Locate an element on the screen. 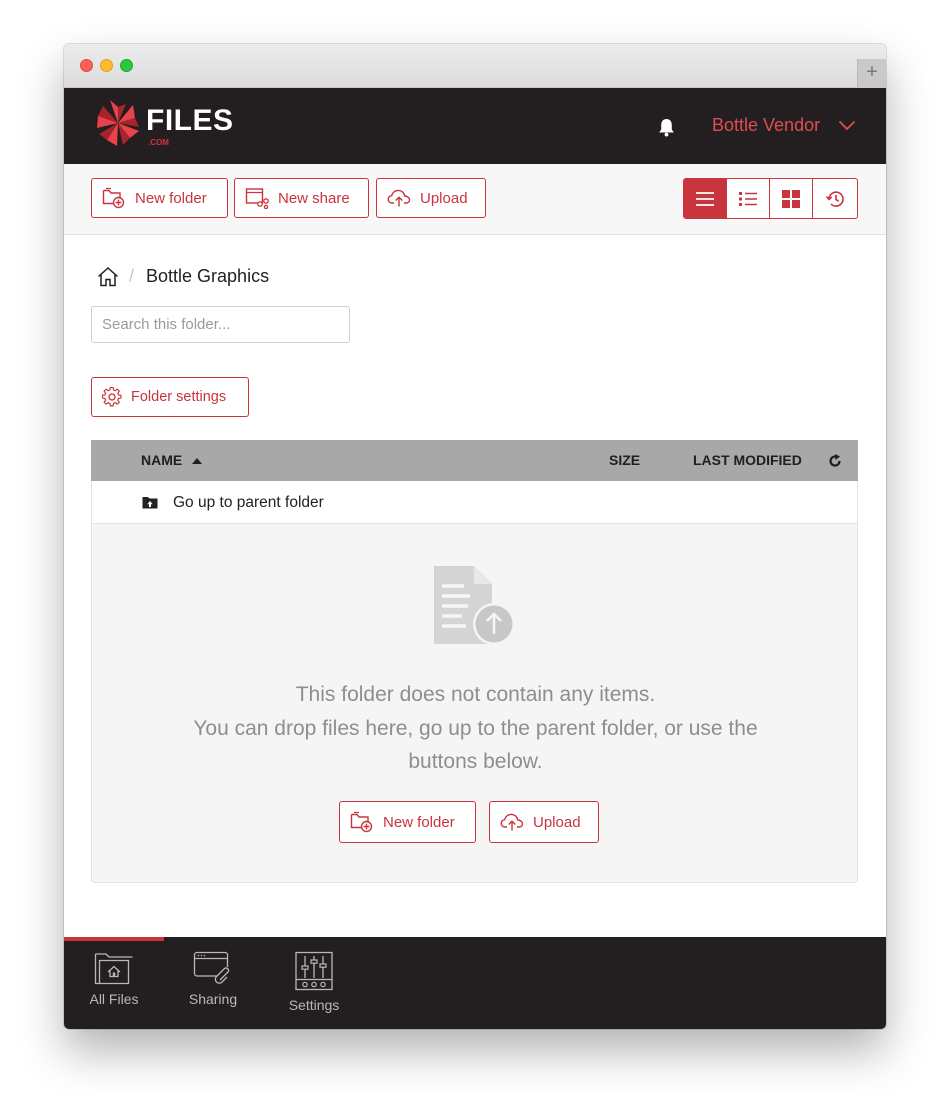 The height and width of the screenshot is (1116, 950). list-view-icon is located at coordinates (705, 198).